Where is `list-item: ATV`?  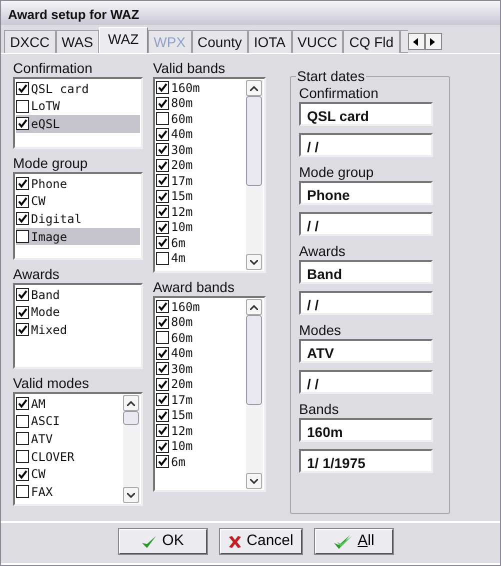 list-item: ATV is located at coordinates (69, 439).